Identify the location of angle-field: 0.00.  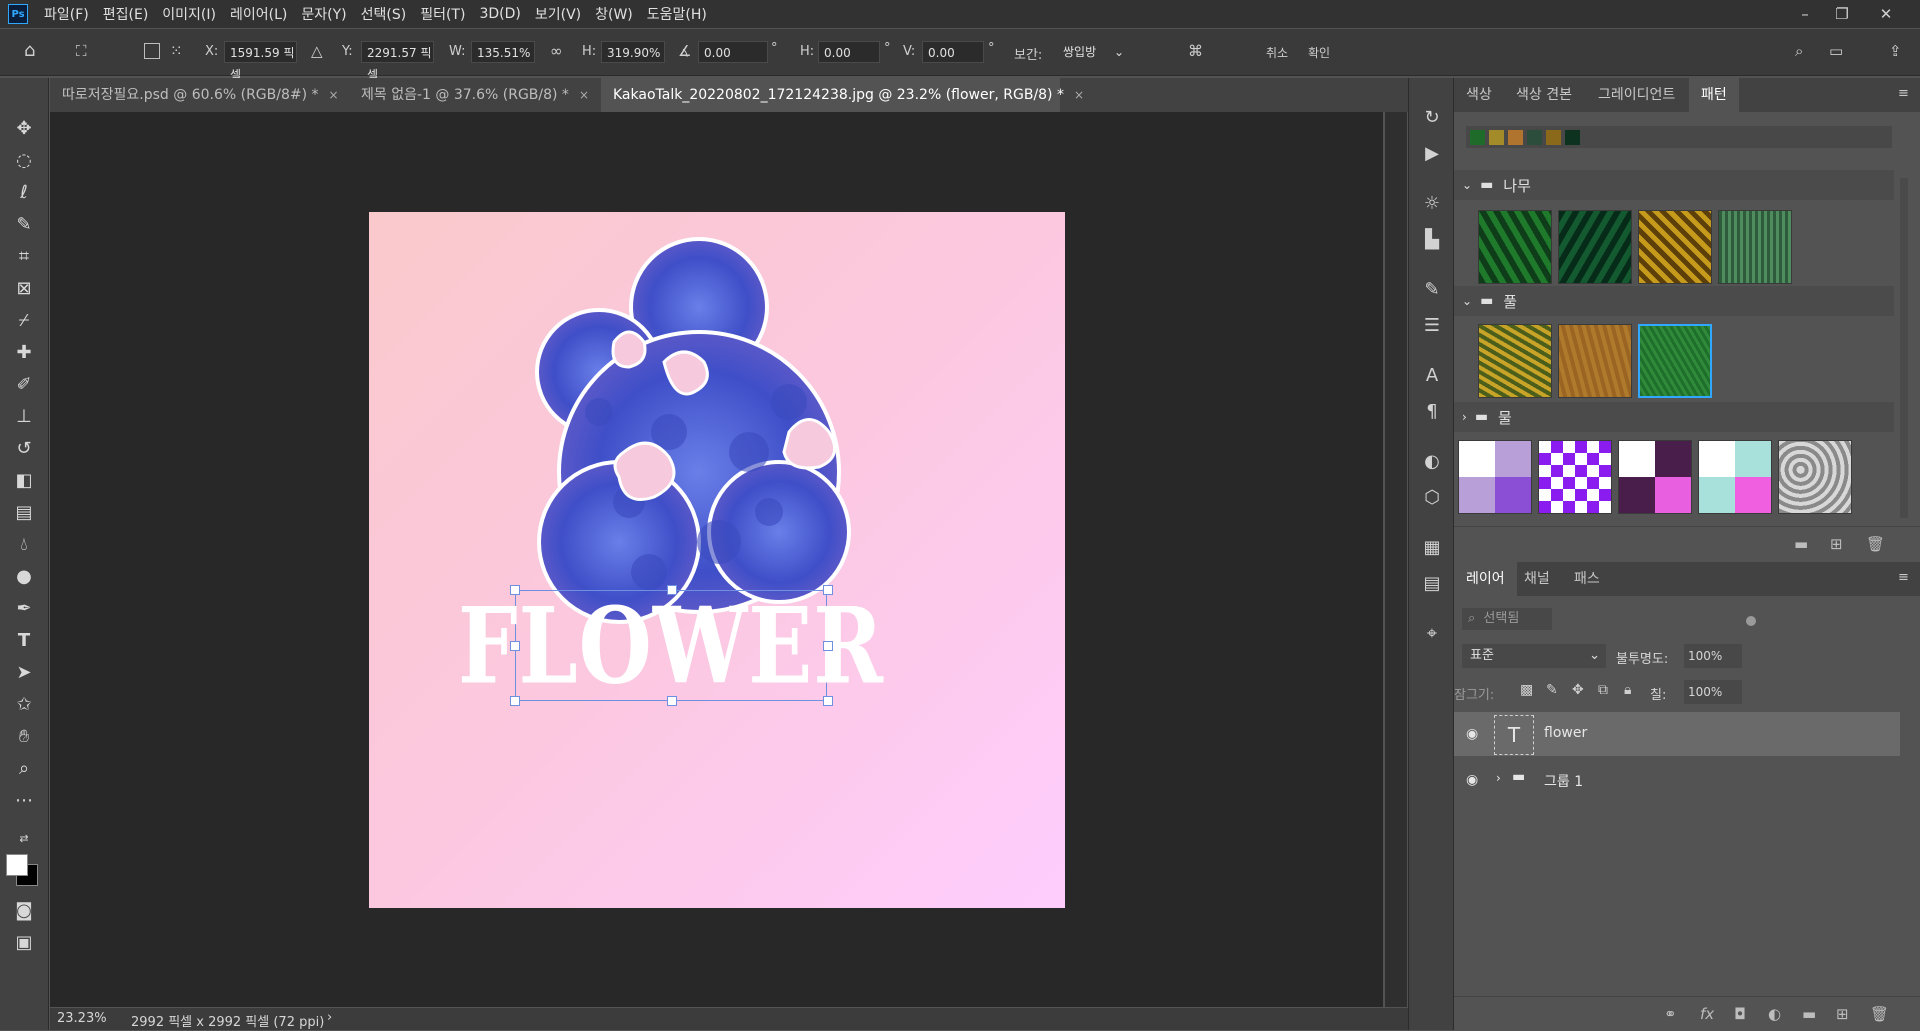
(733, 52).